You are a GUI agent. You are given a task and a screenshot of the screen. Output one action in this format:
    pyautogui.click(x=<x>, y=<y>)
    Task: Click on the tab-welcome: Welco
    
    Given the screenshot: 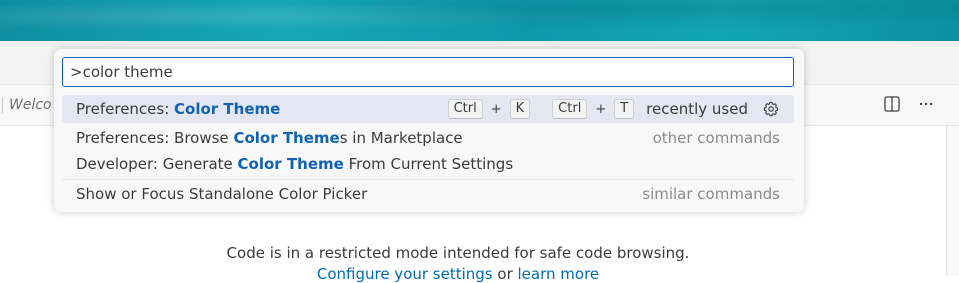 What is the action you would take?
    pyautogui.click(x=30, y=105)
    